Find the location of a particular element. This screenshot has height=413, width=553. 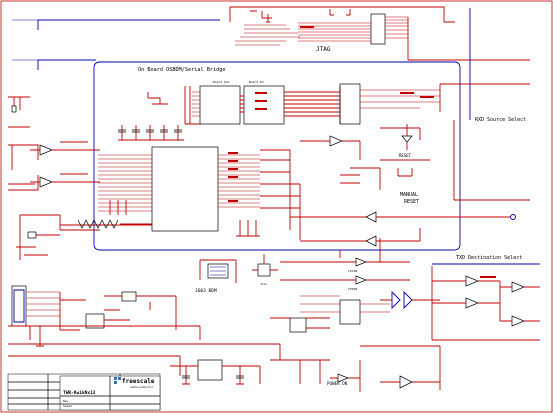

jtag-connector is located at coordinates (378, 29).